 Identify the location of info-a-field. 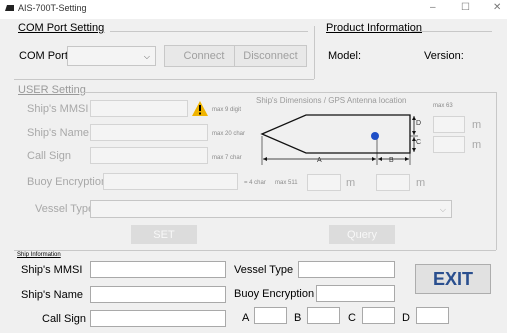
(270, 315).